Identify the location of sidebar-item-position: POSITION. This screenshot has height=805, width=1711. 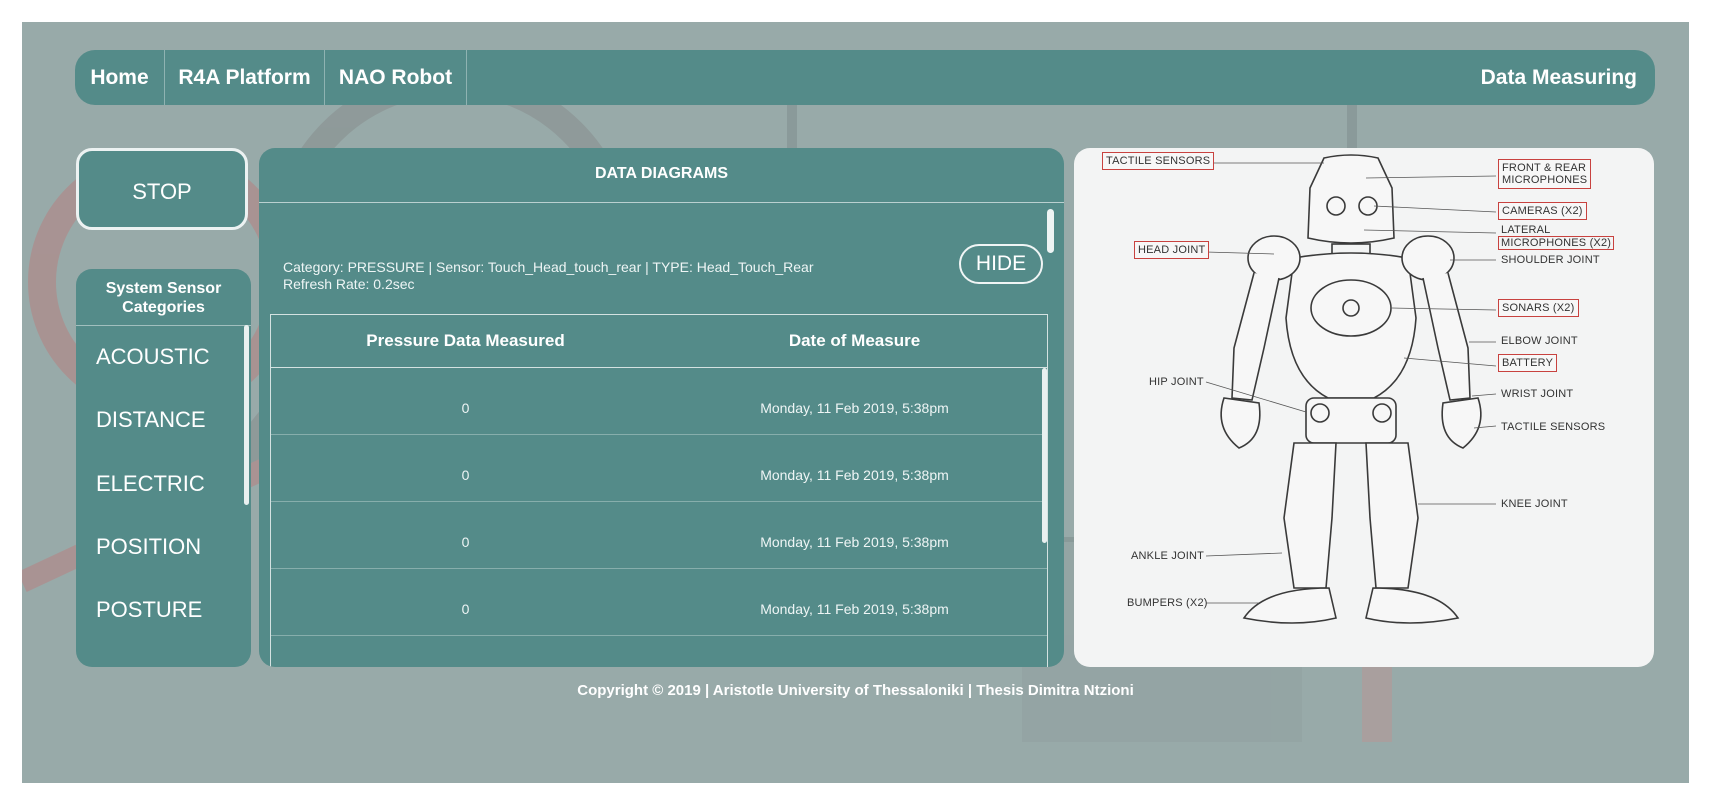
(148, 547).